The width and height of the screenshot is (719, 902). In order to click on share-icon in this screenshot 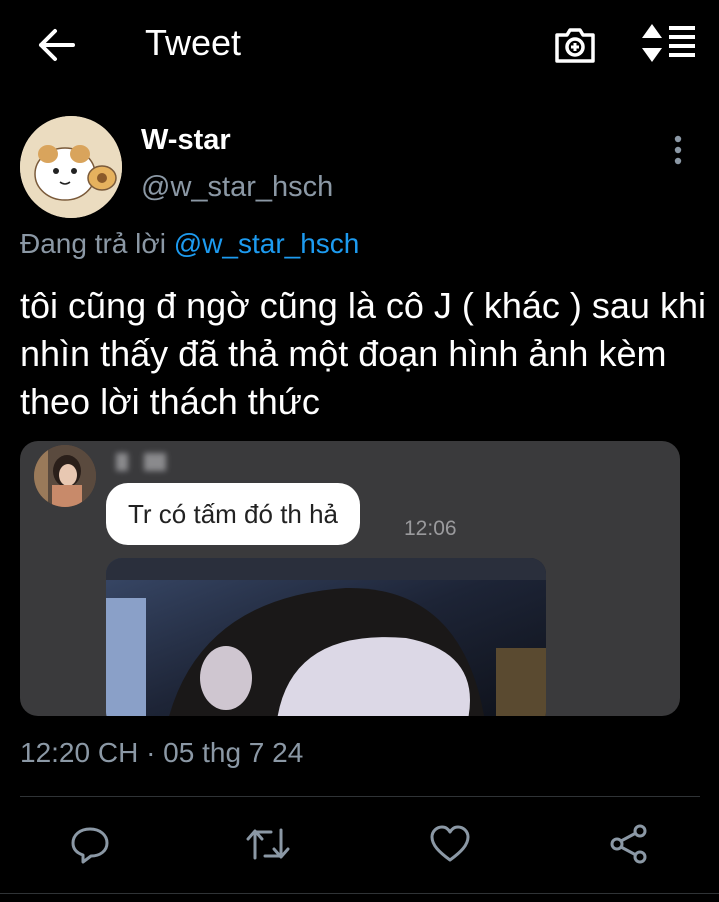, I will do `click(628, 844)`.